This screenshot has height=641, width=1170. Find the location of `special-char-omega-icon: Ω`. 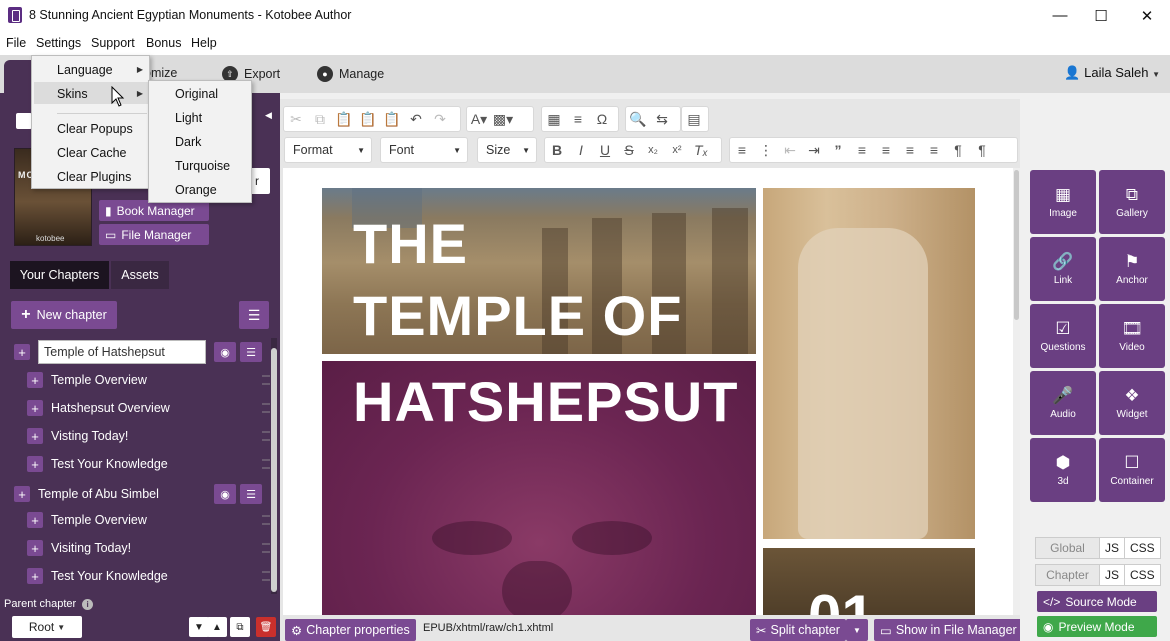

special-char-omega-icon: Ω is located at coordinates (602, 119).